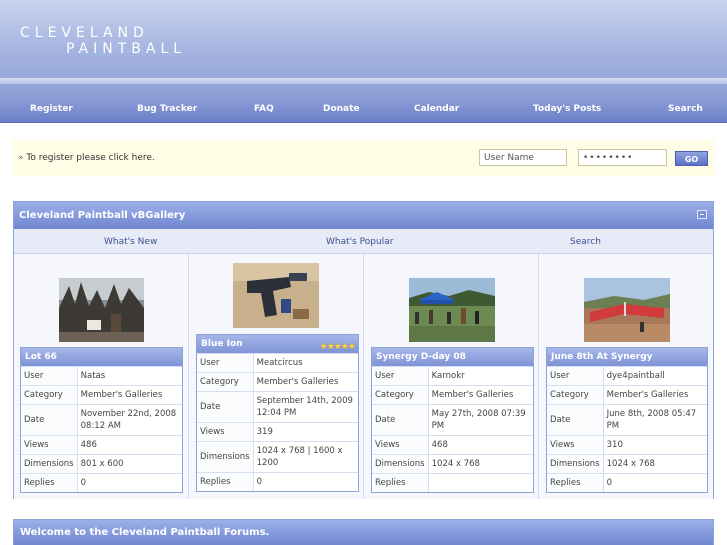 Image resolution: width=727 pixels, height=545 pixels. I want to click on item-title: Lot 66, so click(101, 357).